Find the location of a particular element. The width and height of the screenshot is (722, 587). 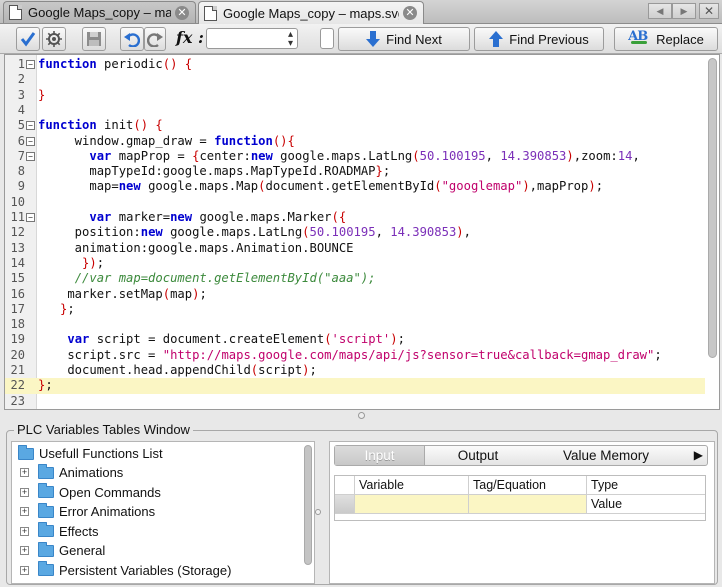

tree-item: + General is located at coordinates (62, 550).